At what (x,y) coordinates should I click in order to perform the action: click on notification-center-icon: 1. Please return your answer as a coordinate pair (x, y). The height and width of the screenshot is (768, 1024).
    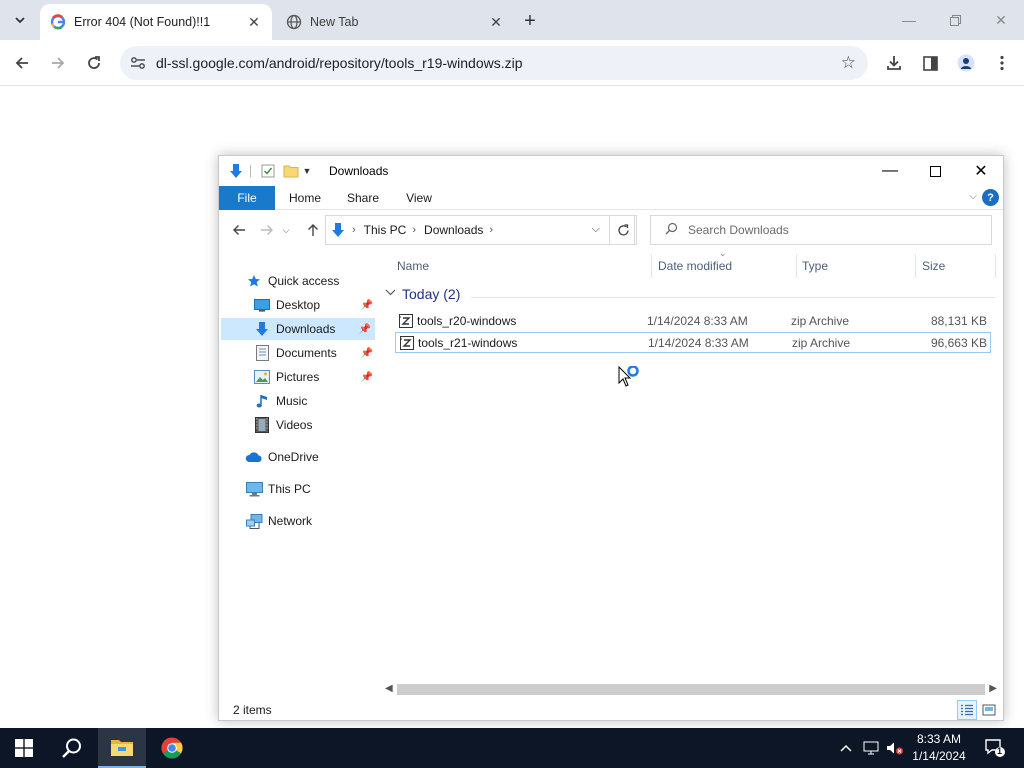
    Looking at the image, I should click on (995, 748).